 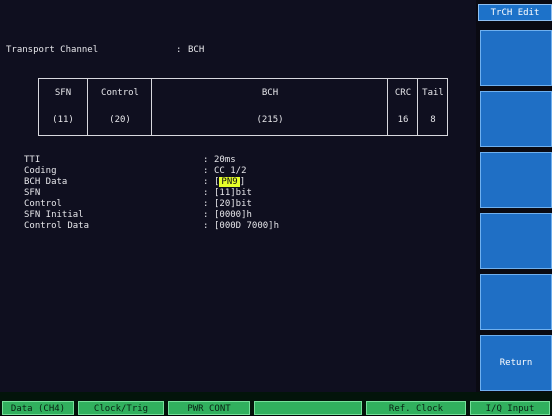 I want to click on param-colon-sfn: :, so click(x=206, y=193).